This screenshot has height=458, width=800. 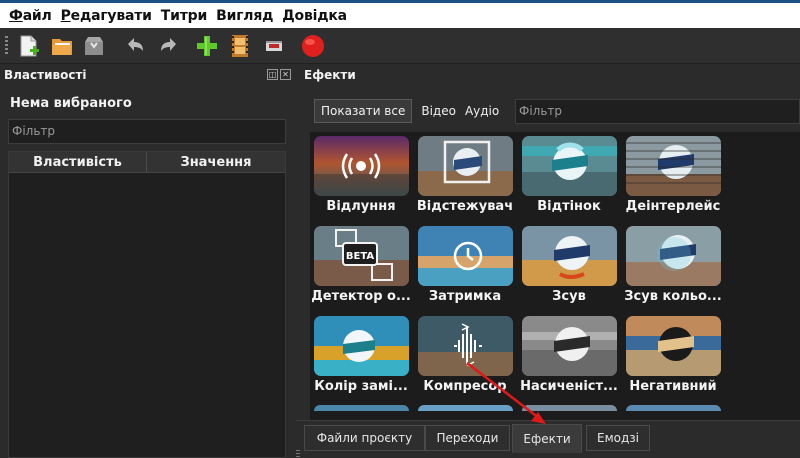 What do you see at coordinates (569, 206) in the screenshot?
I see `effect-label: Відтінок` at bounding box center [569, 206].